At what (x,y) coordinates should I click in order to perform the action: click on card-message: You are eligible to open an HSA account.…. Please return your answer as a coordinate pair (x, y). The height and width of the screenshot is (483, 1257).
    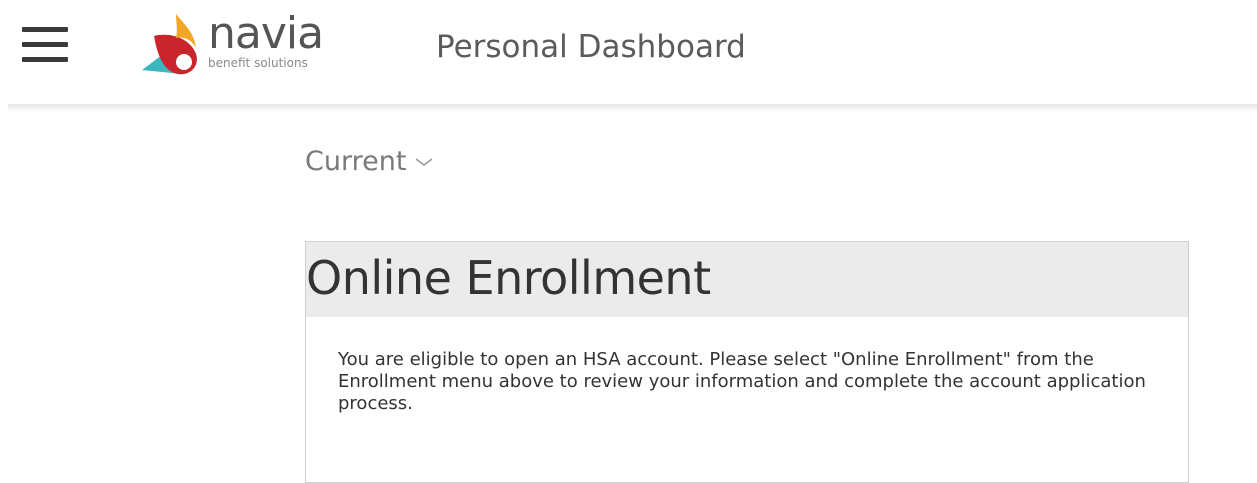
    Looking at the image, I should click on (742, 381).